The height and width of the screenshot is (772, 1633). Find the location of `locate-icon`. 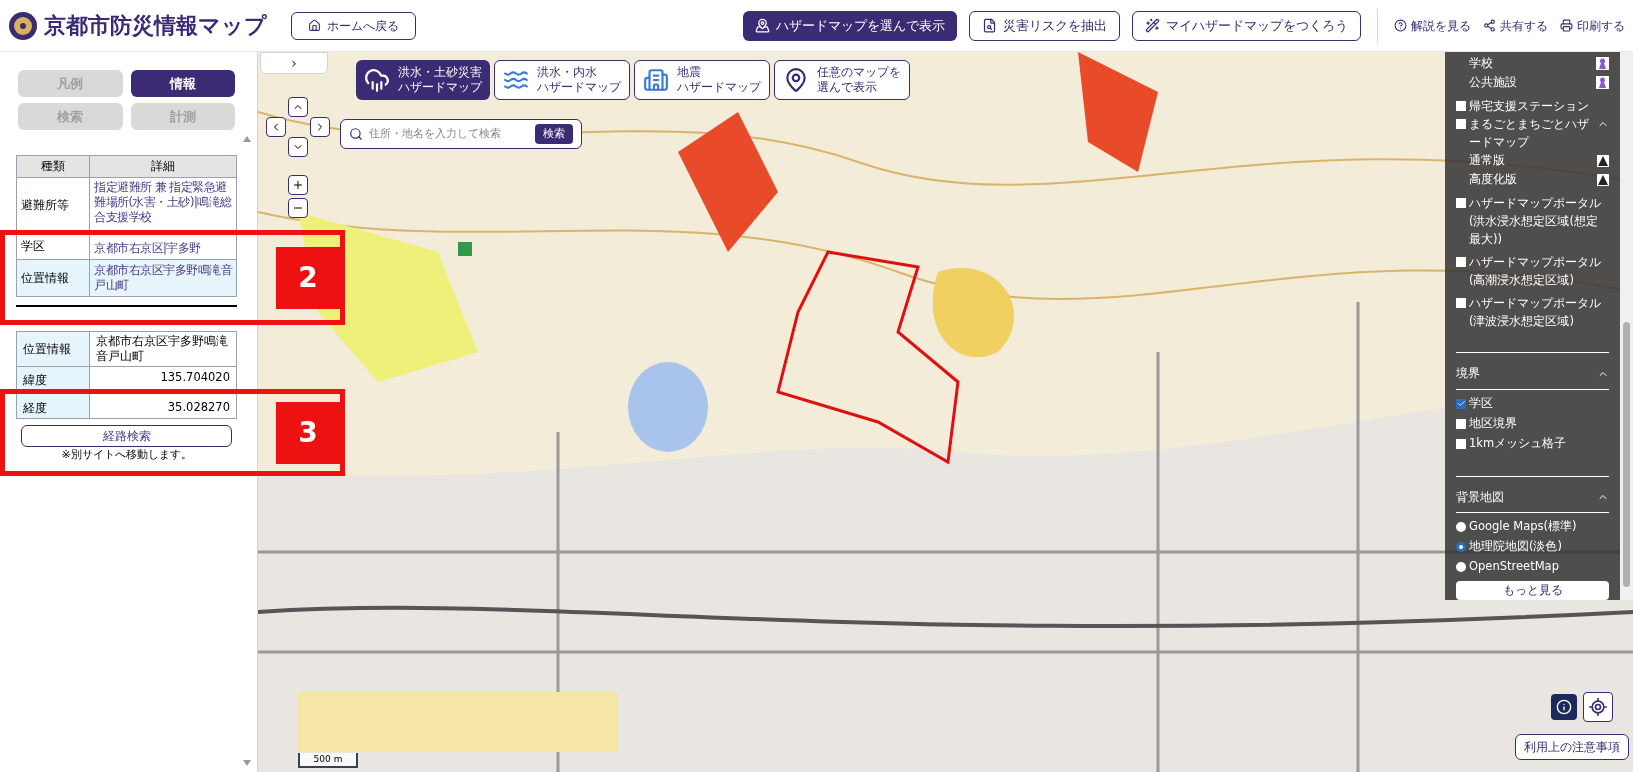

locate-icon is located at coordinates (1598, 707).